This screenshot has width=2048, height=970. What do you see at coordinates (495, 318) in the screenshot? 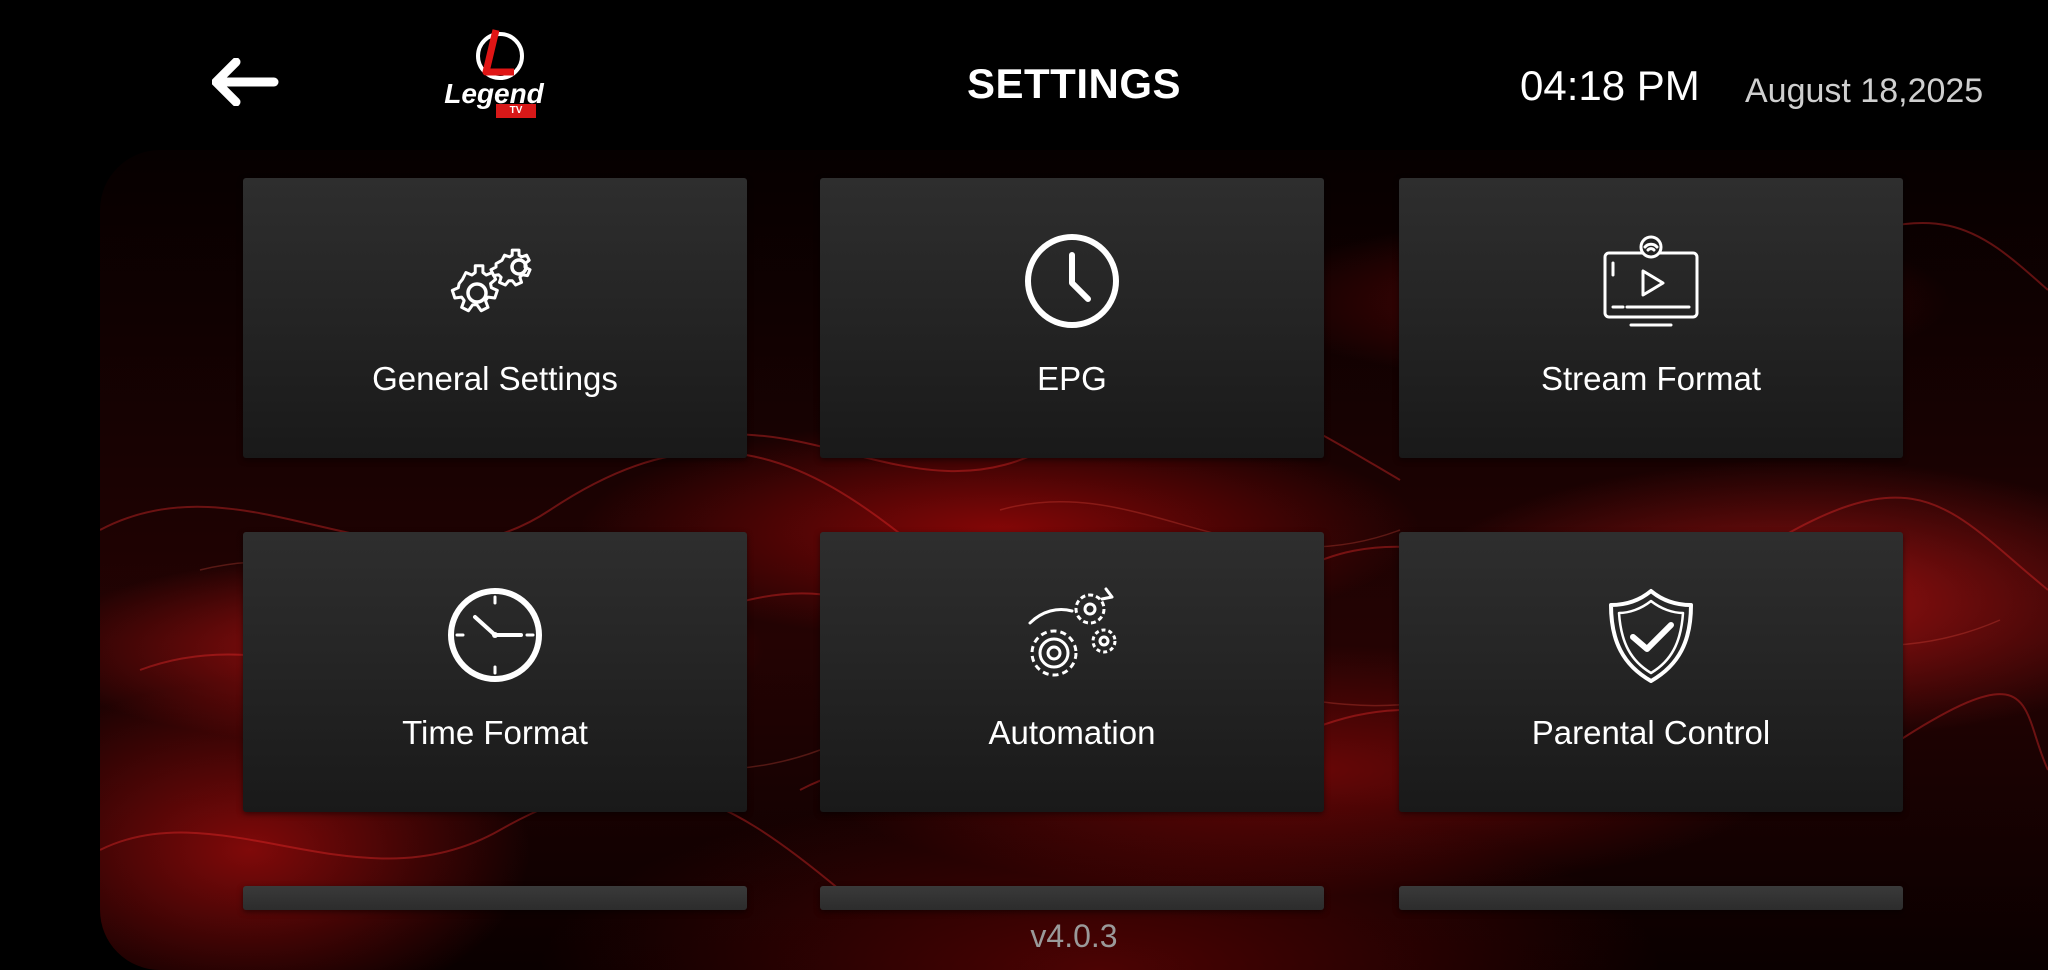
I see `tile-general-settings: General Settings` at bounding box center [495, 318].